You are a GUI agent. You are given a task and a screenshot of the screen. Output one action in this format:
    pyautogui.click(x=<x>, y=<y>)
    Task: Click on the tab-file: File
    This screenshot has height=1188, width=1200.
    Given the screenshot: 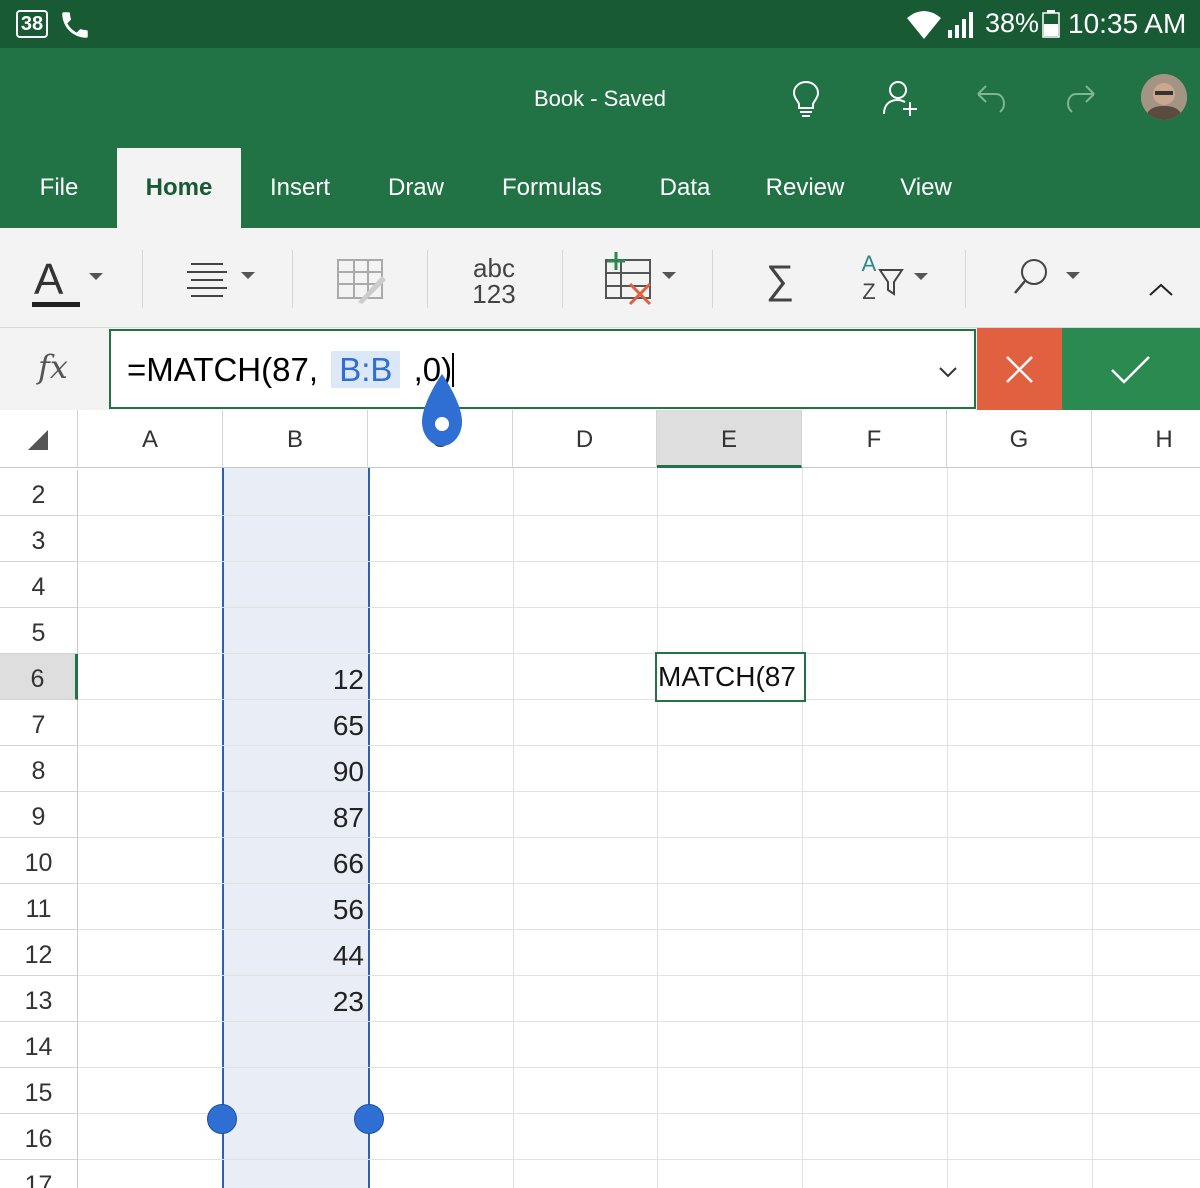 What is the action you would take?
    pyautogui.click(x=59, y=188)
    